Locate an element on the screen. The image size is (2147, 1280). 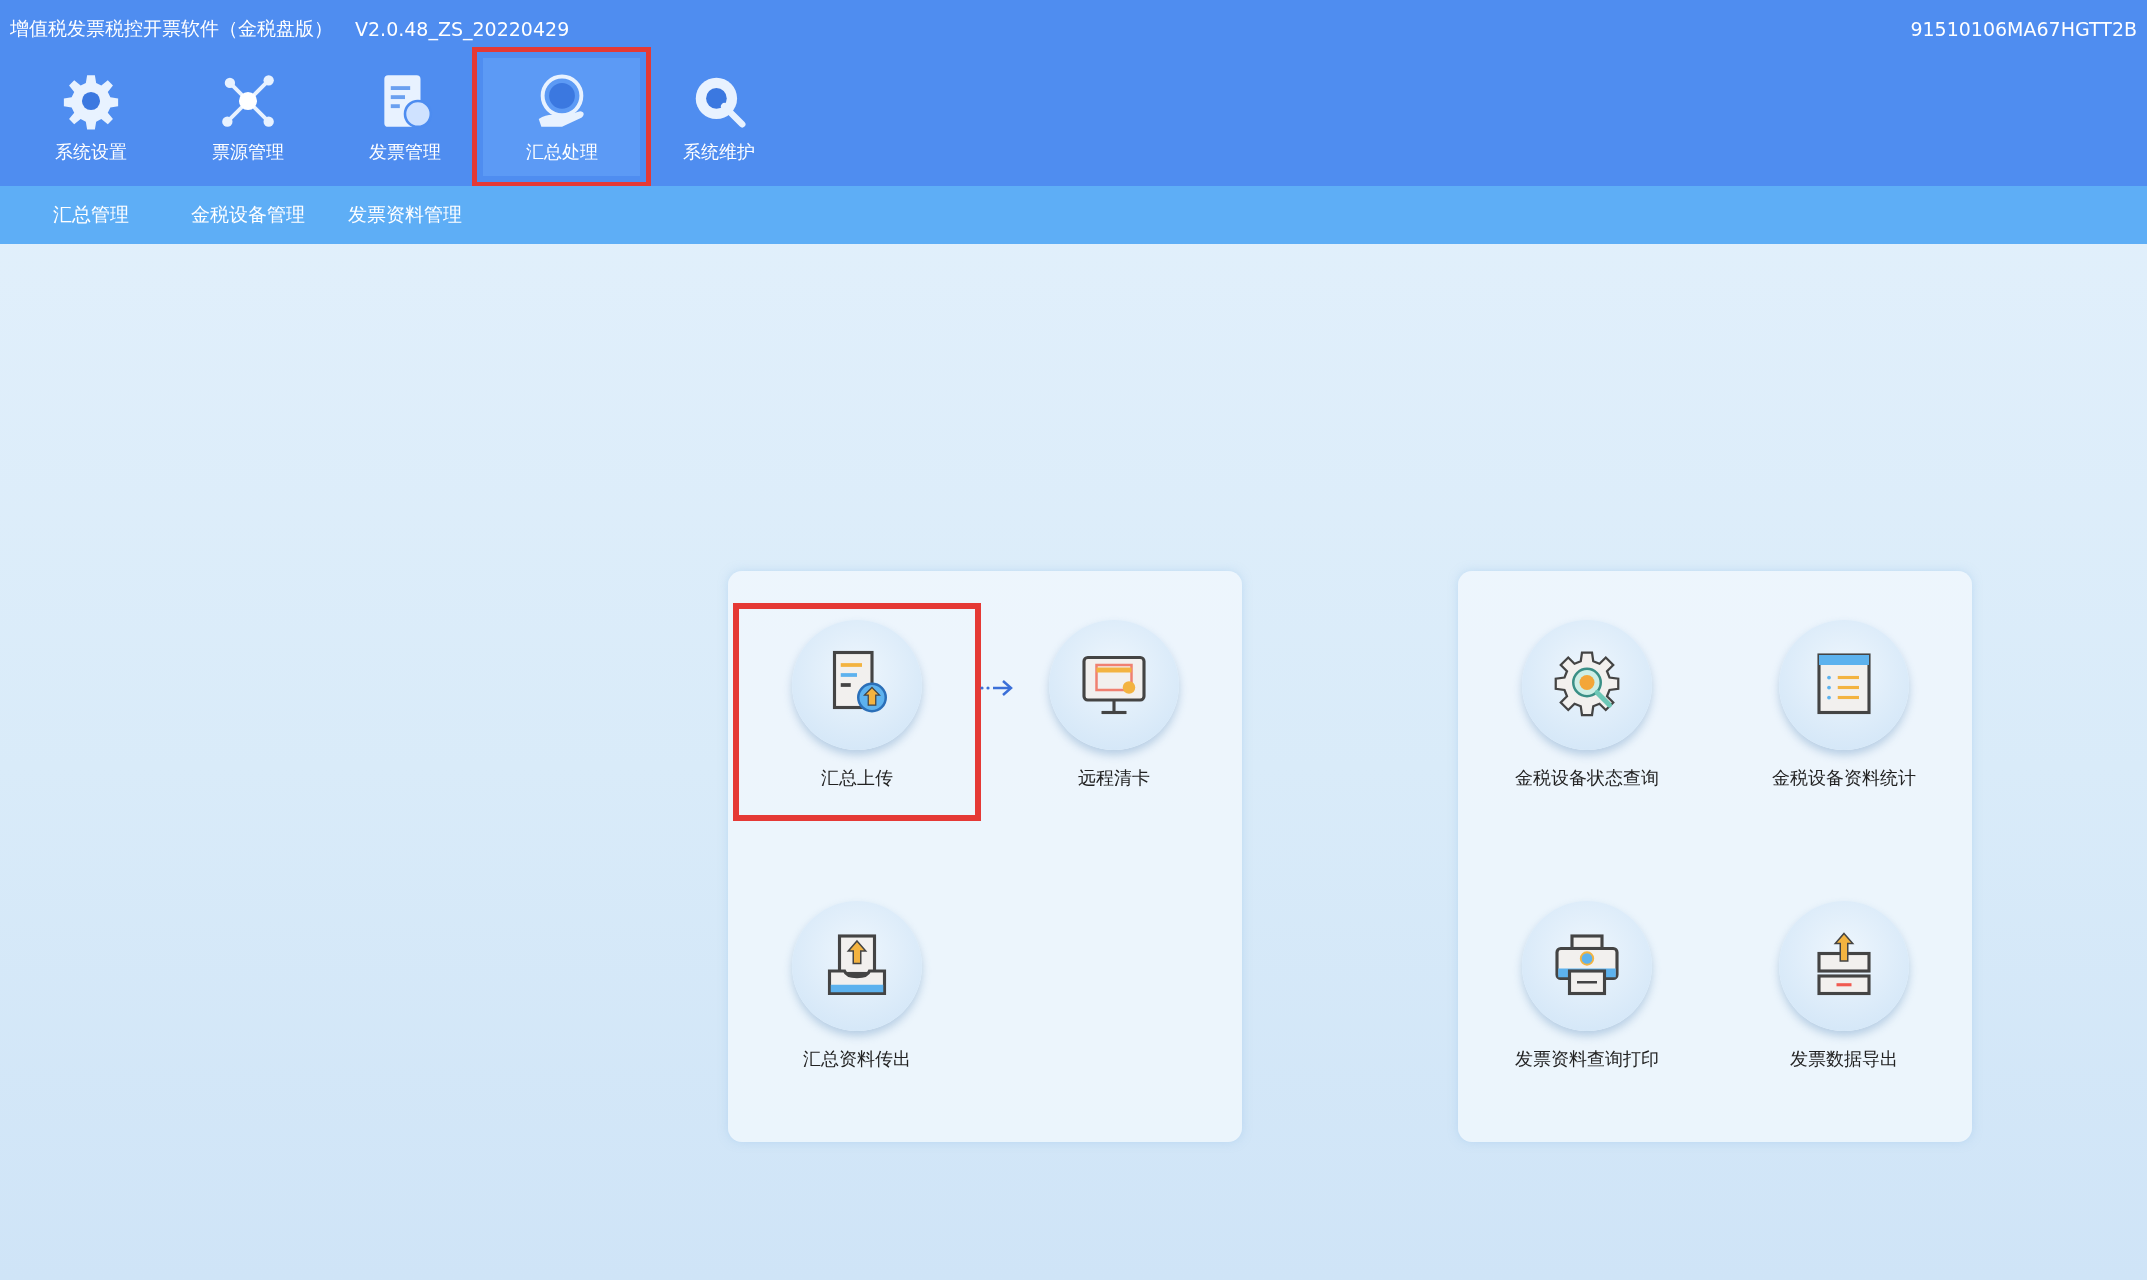
function-tile: 发票资料查询打印 is located at coordinates (1586, 993).